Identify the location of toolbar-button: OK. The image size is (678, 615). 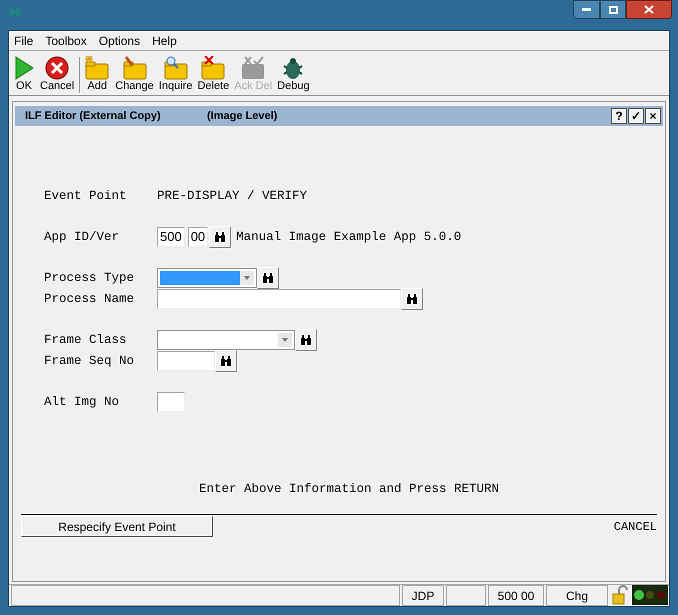
(24, 74).